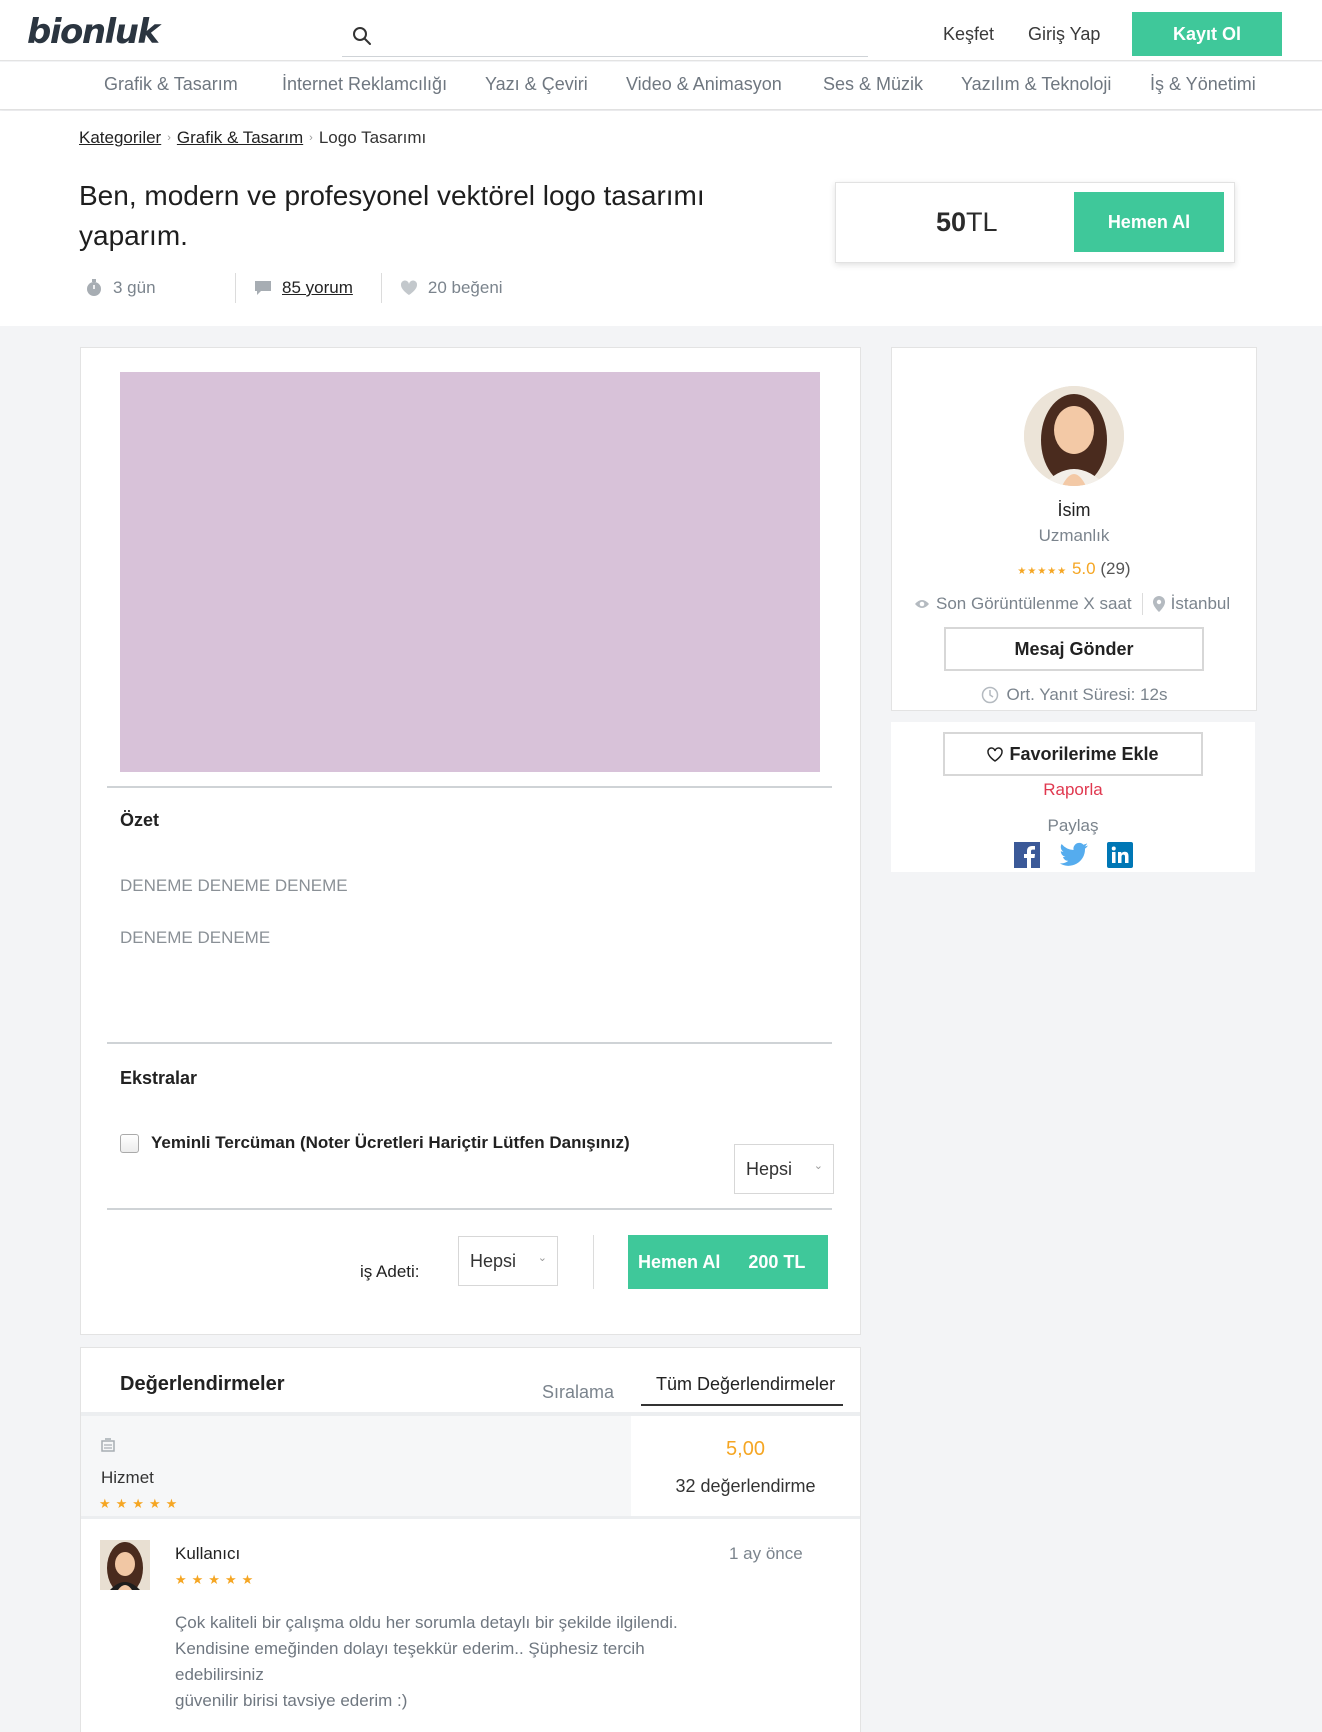 Image resolution: width=1322 pixels, height=1732 pixels. Describe the element at coordinates (982, 222) in the screenshot. I see `price-currency: TL` at that location.